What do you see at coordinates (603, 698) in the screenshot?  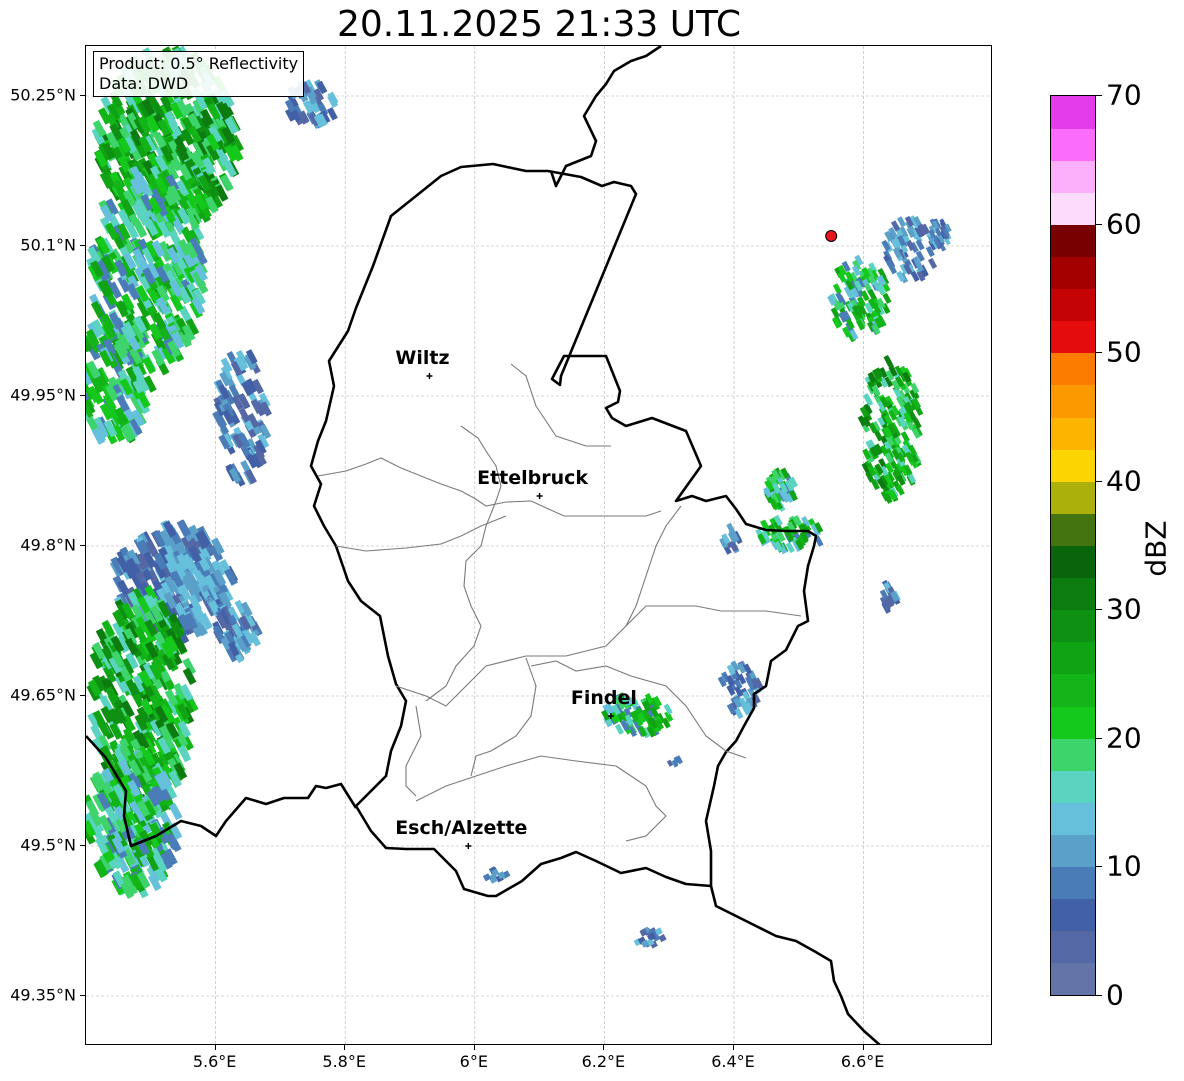 I see `city-label: Findel` at bounding box center [603, 698].